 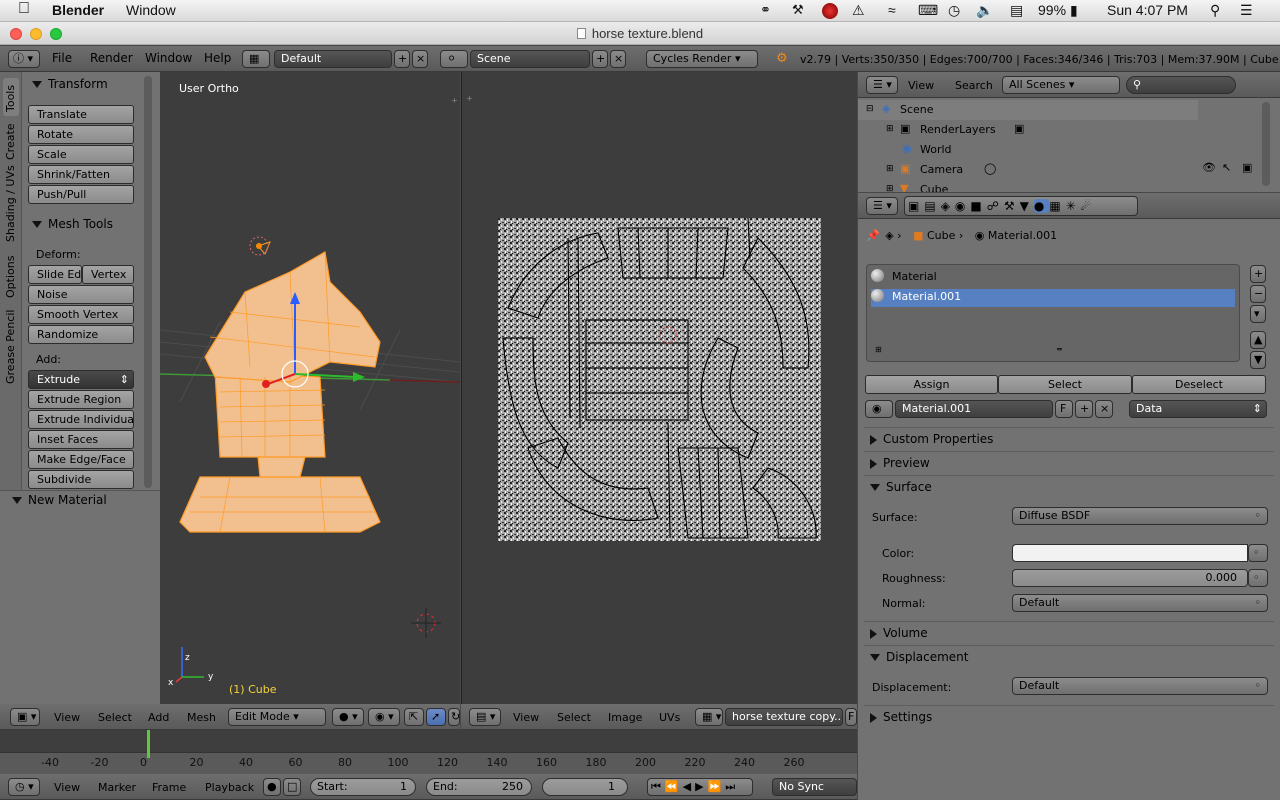 I want to click on displacement-panel-header: Displacement, so click(x=919, y=657).